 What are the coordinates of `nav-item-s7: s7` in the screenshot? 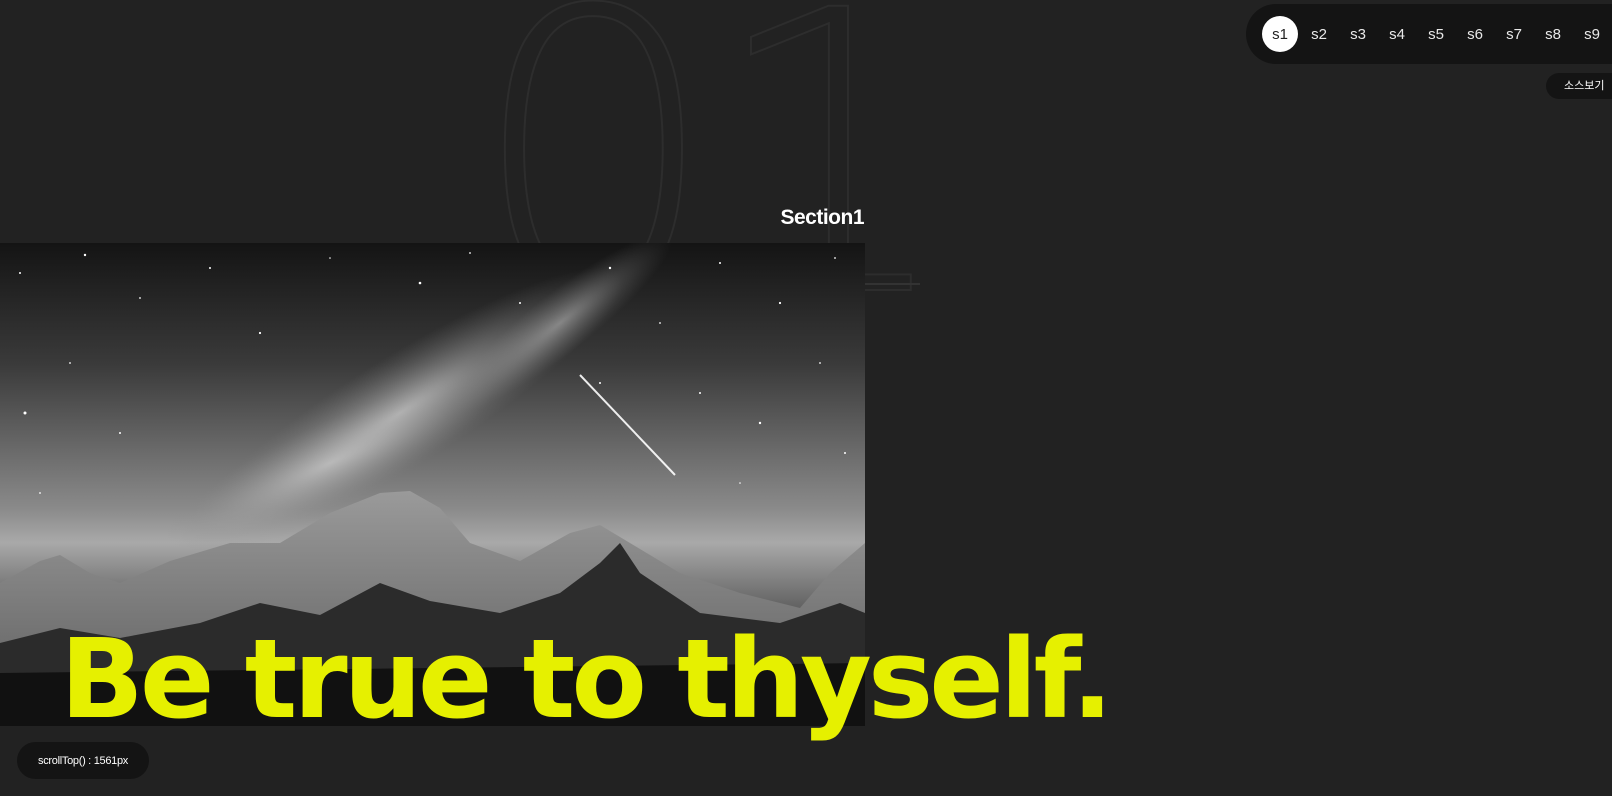 It's located at (1514, 34).